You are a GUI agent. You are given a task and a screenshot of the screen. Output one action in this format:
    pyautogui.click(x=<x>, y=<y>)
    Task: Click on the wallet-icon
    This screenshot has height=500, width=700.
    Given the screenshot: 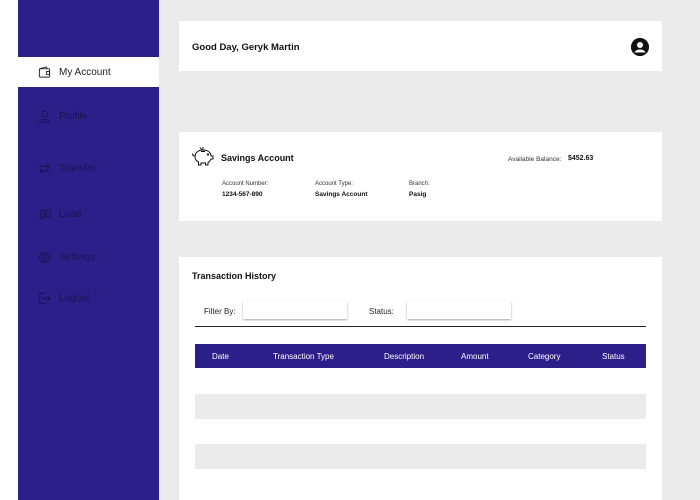 What is the action you would take?
    pyautogui.click(x=44, y=72)
    